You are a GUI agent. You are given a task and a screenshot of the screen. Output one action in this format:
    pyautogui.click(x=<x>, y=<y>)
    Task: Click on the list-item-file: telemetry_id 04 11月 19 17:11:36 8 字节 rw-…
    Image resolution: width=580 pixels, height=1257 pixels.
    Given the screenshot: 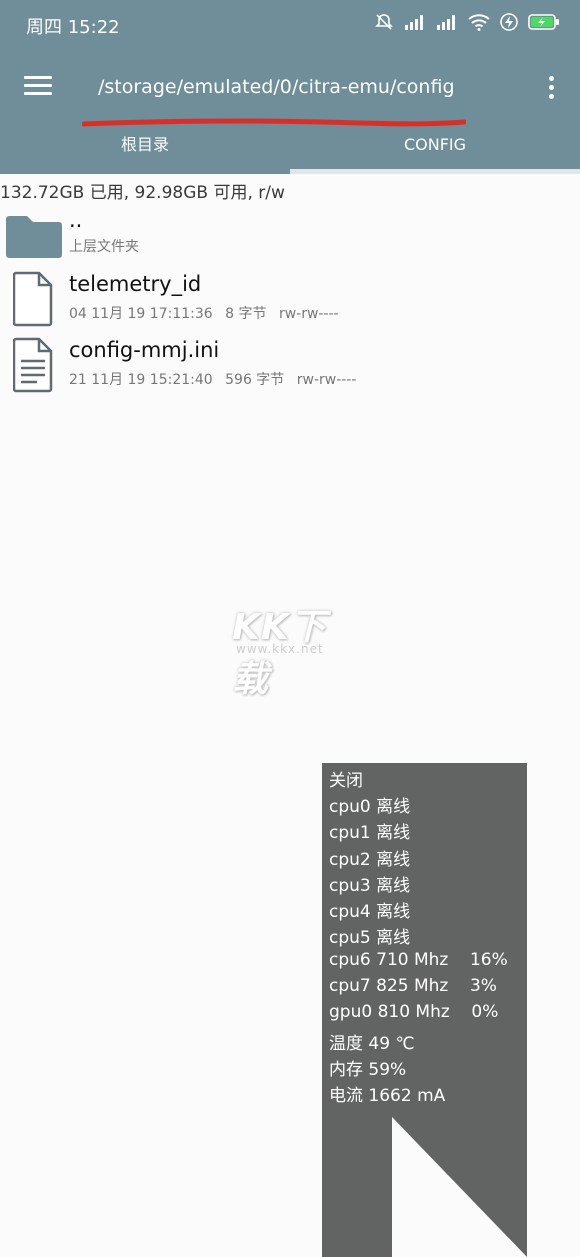 What is the action you would take?
    pyautogui.click(x=290, y=302)
    